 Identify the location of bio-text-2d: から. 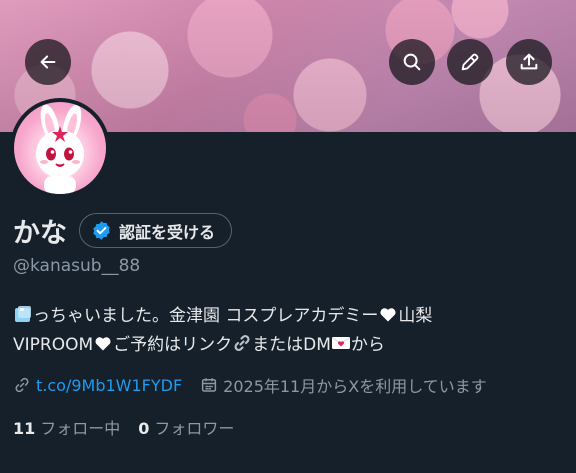
(367, 345).